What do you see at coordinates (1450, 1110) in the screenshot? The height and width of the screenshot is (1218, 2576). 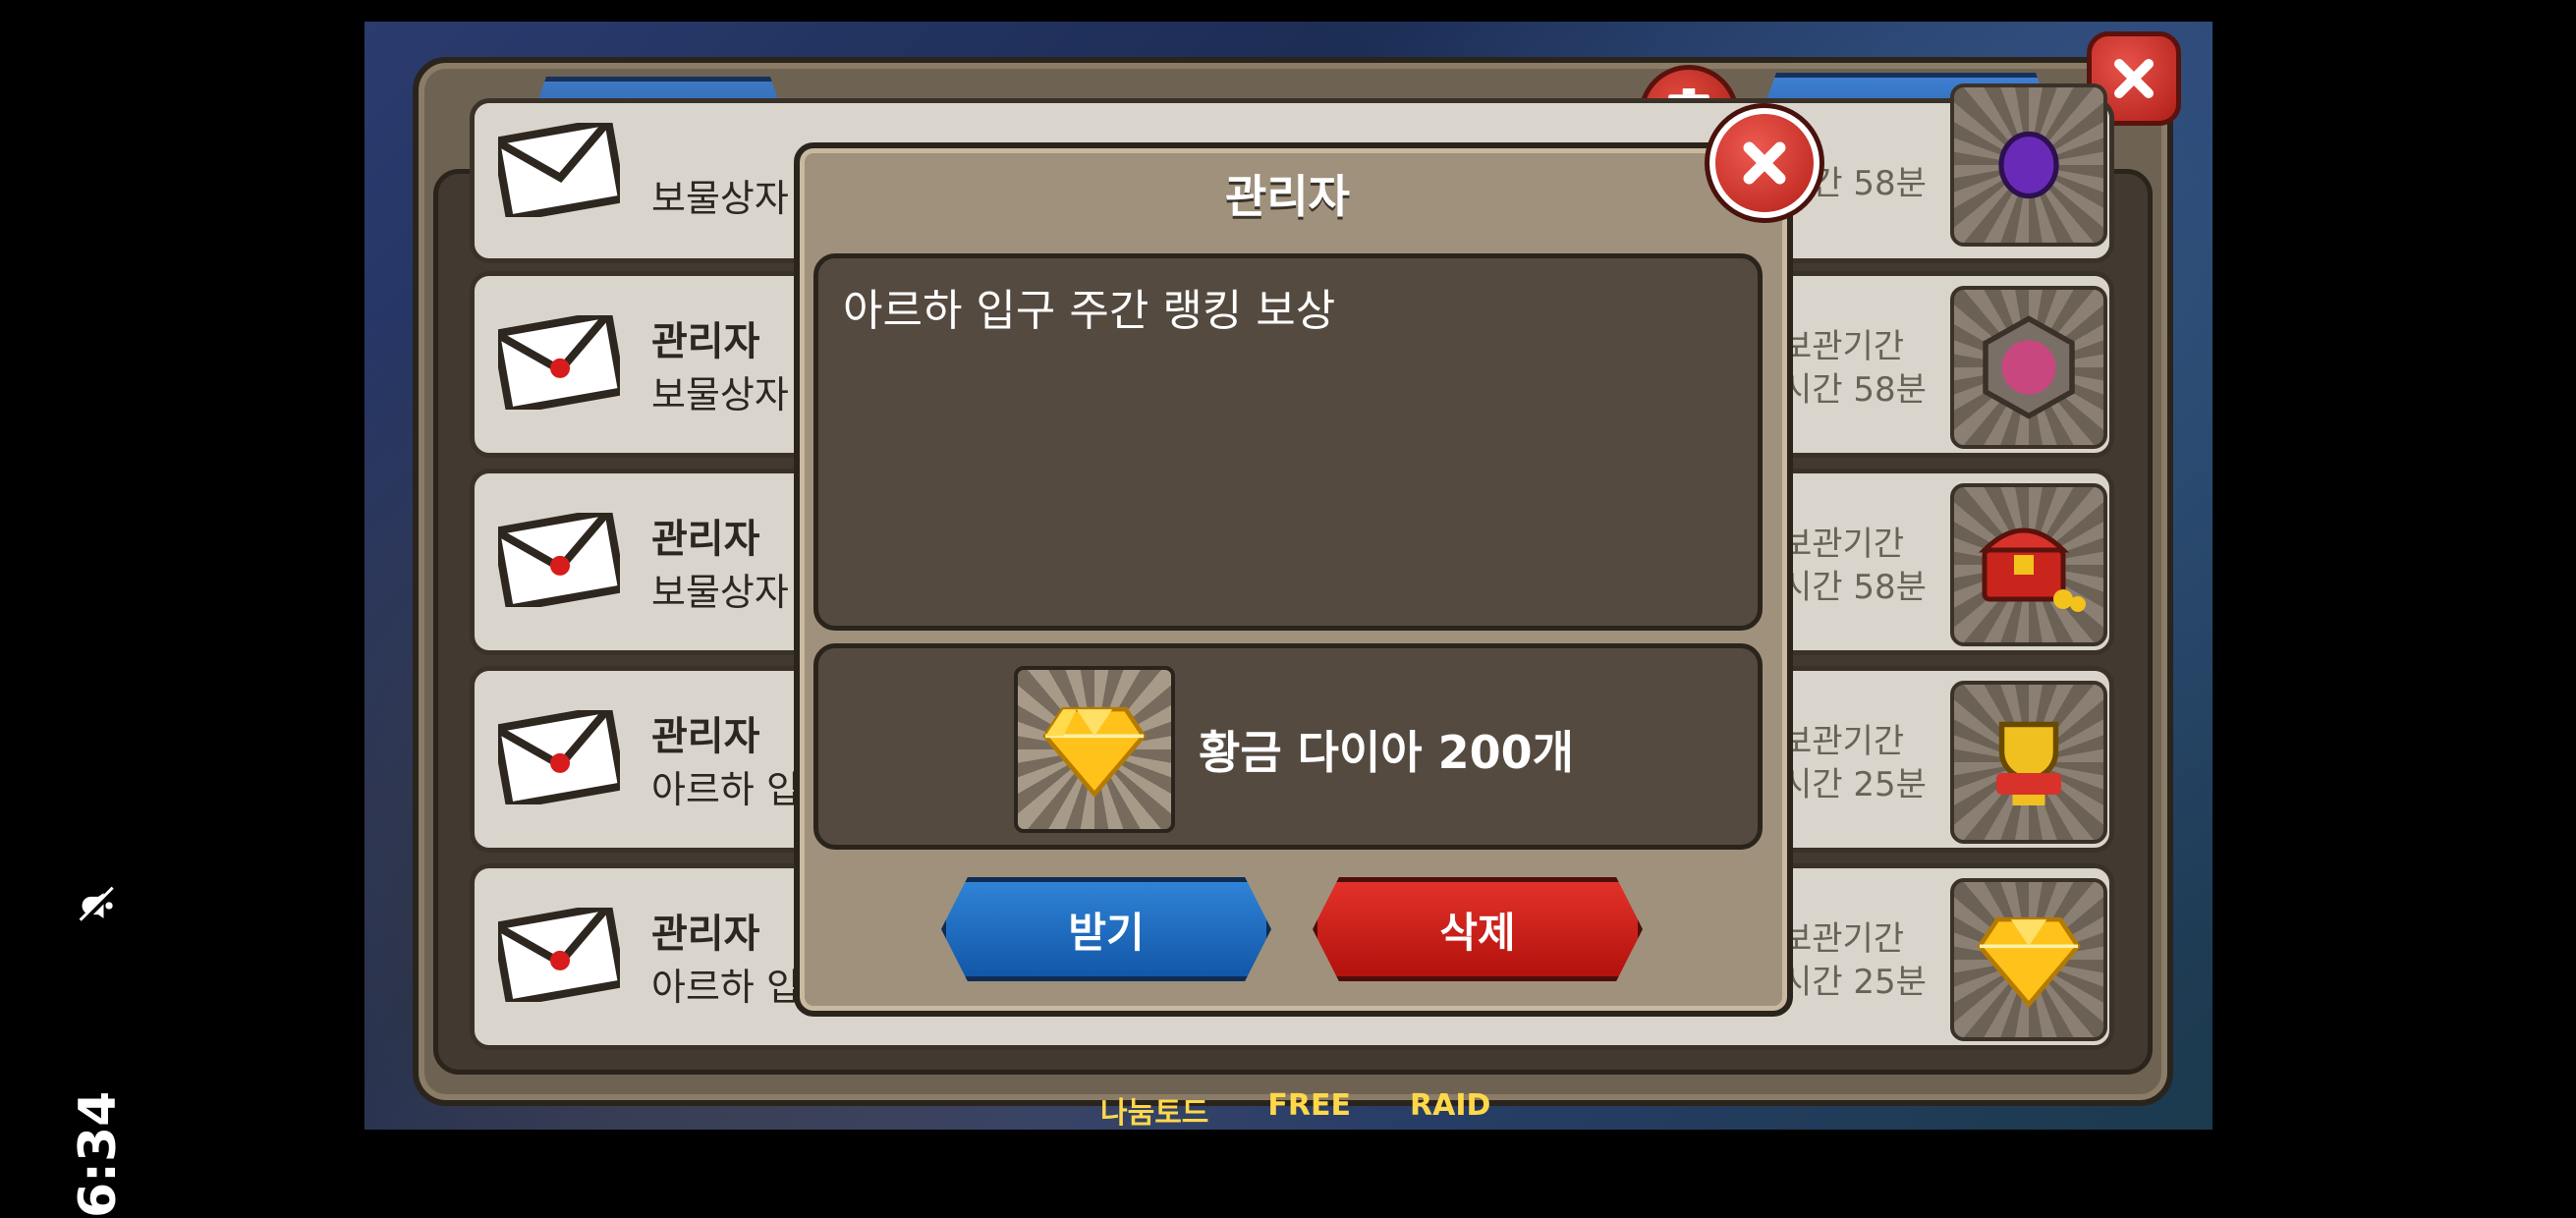 I see `bottom-label: RAID` at bounding box center [1450, 1110].